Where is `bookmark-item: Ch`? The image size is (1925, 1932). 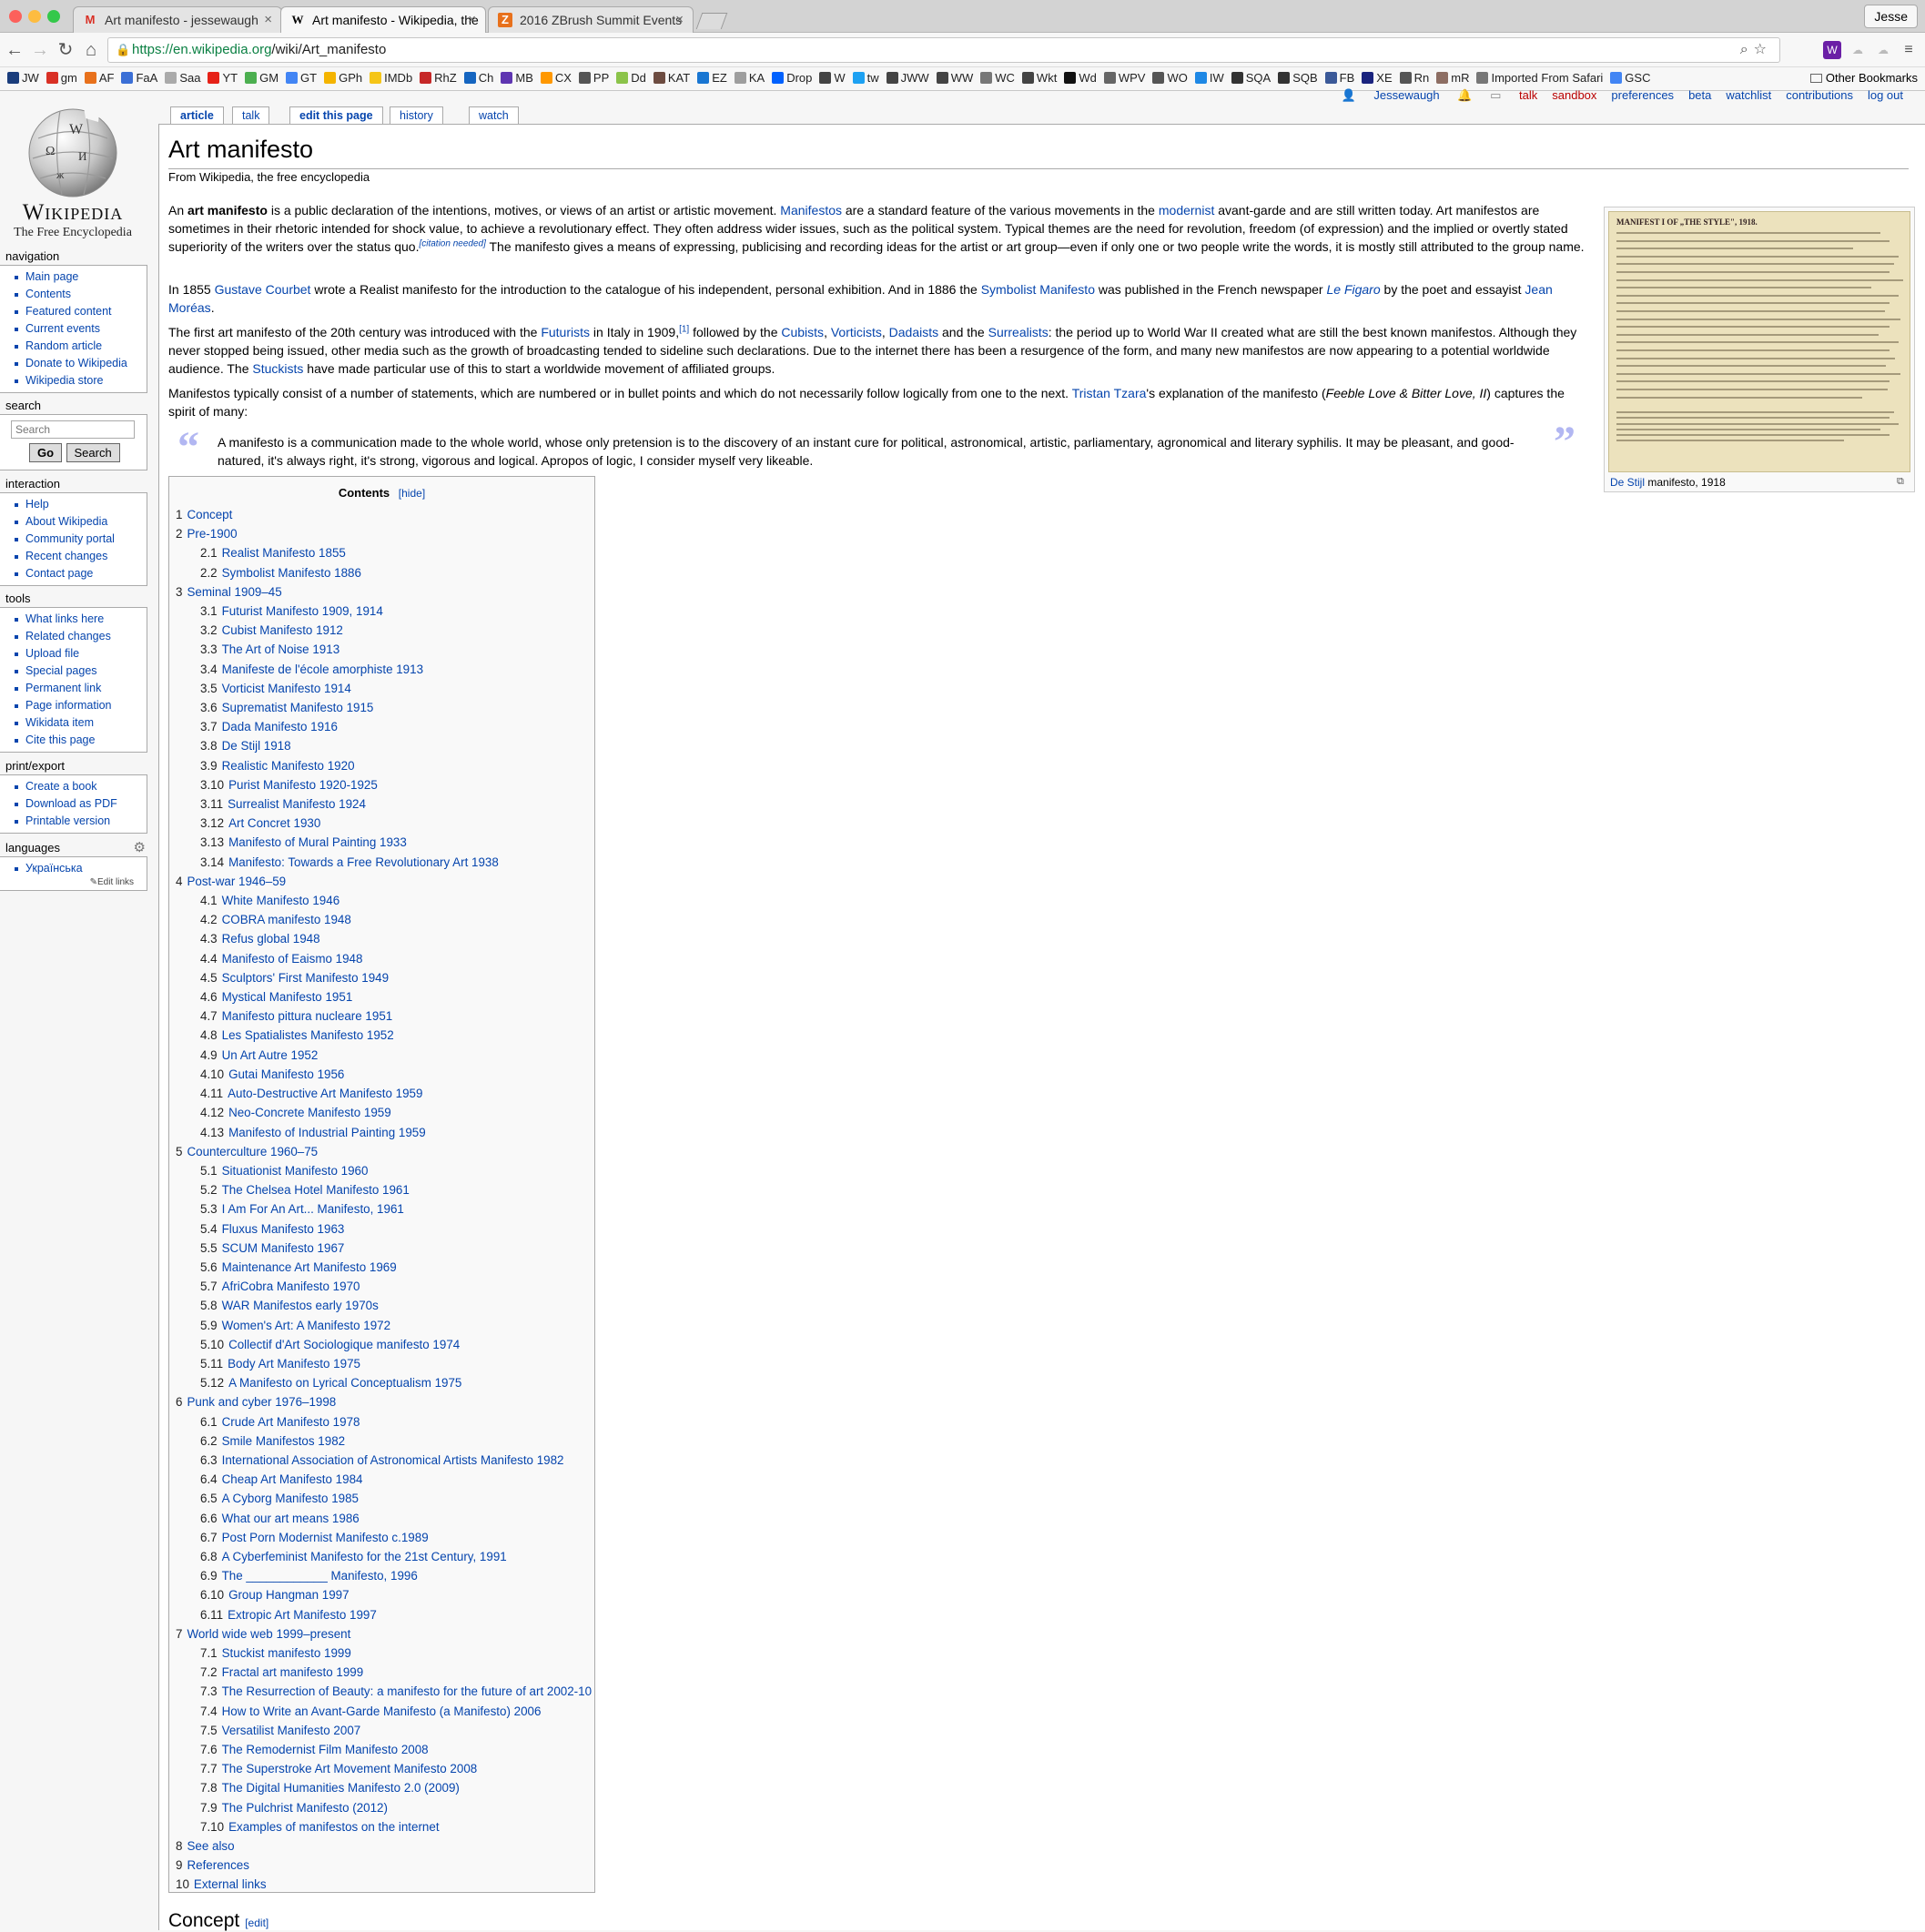
bookmark-item: Ch is located at coordinates (478, 78).